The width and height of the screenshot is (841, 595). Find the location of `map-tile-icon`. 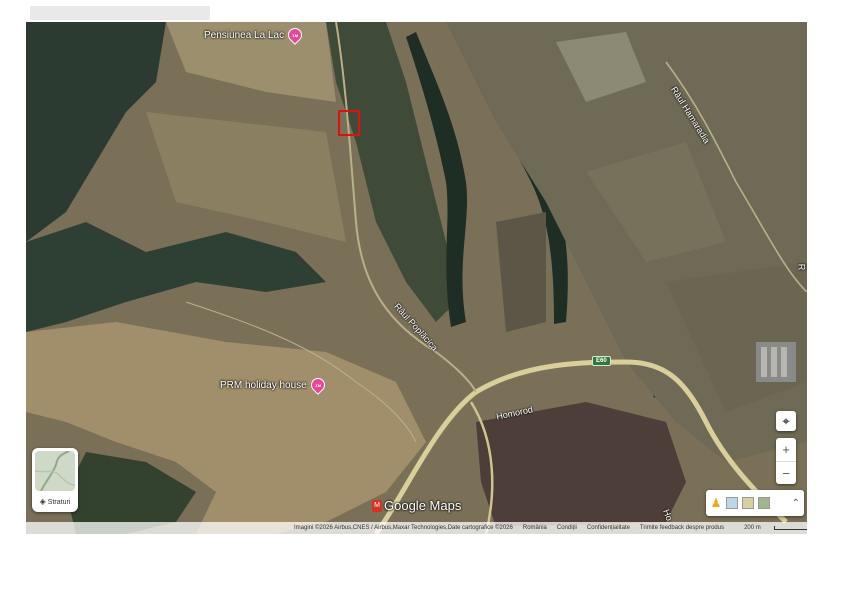

map-tile-icon is located at coordinates (732, 503).